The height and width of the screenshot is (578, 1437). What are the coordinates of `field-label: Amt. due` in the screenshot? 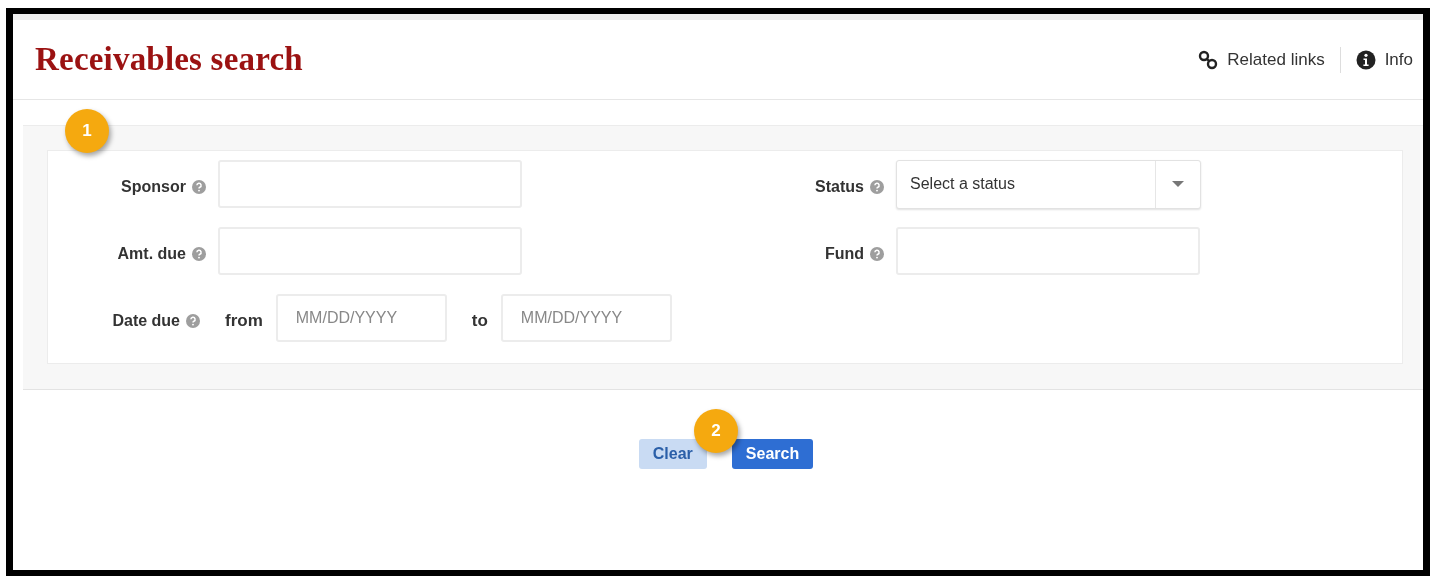 It's located at (151, 254).